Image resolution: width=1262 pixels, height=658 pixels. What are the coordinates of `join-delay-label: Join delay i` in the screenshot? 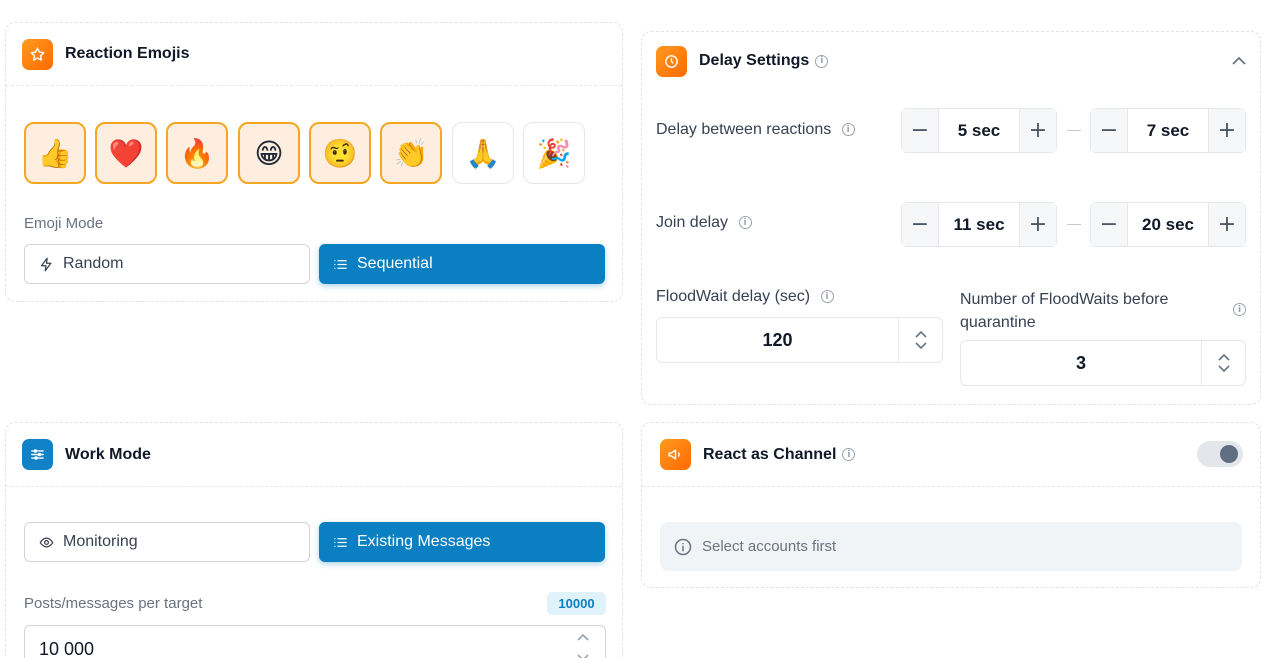 It's located at (704, 223).